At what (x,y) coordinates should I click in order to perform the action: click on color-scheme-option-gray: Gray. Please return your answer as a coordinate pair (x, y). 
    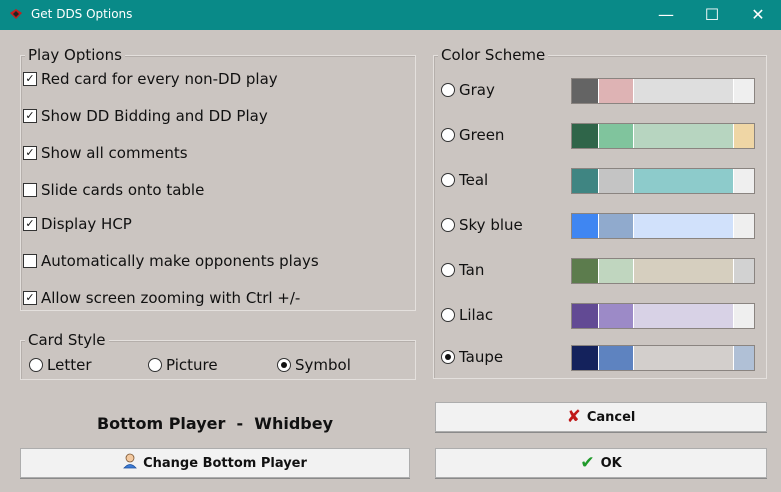
    Looking at the image, I should click on (468, 90).